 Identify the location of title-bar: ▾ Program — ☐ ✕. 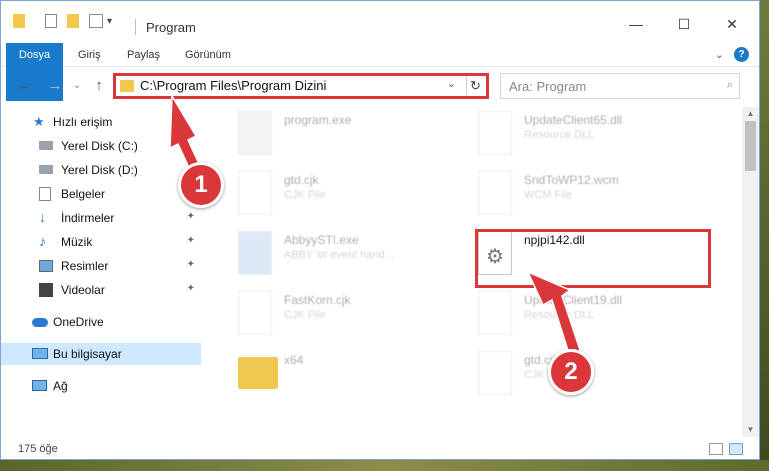
(380, 21).